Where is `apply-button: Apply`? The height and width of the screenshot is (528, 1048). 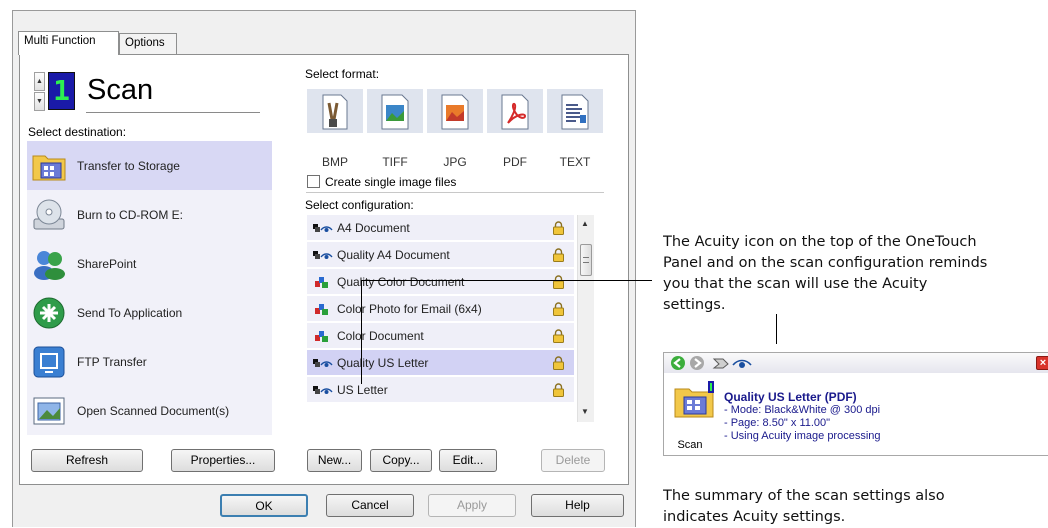 apply-button: Apply is located at coordinates (472, 505).